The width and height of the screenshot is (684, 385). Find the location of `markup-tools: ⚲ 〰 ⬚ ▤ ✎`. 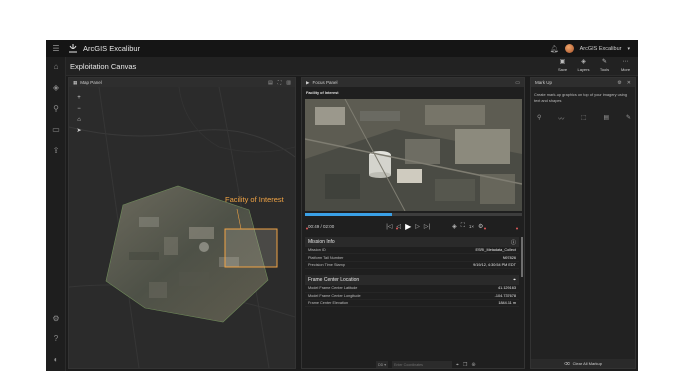

markup-tools: ⚲ 〰 ⬚ ▤ ✎ is located at coordinates (584, 118).